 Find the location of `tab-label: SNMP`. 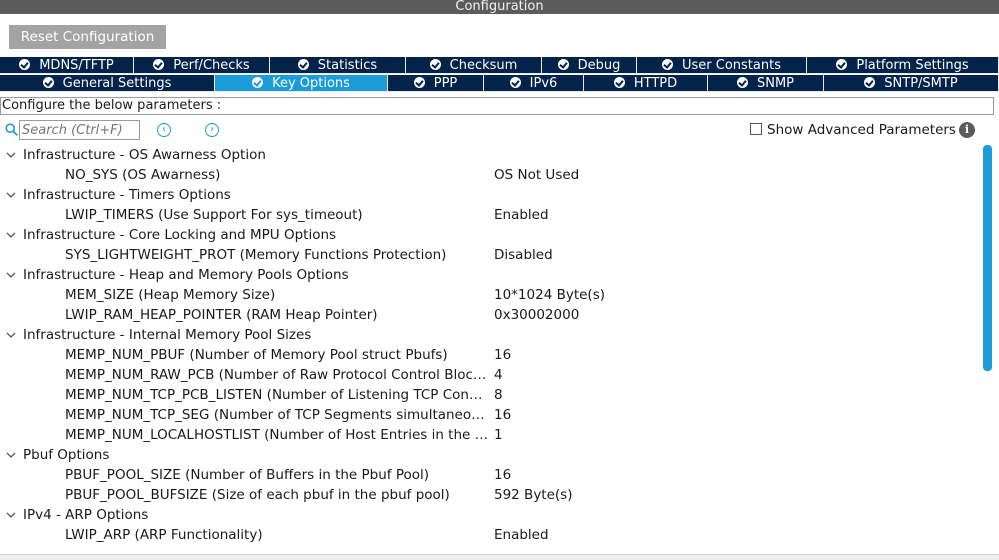

tab-label: SNMP is located at coordinates (775, 83).